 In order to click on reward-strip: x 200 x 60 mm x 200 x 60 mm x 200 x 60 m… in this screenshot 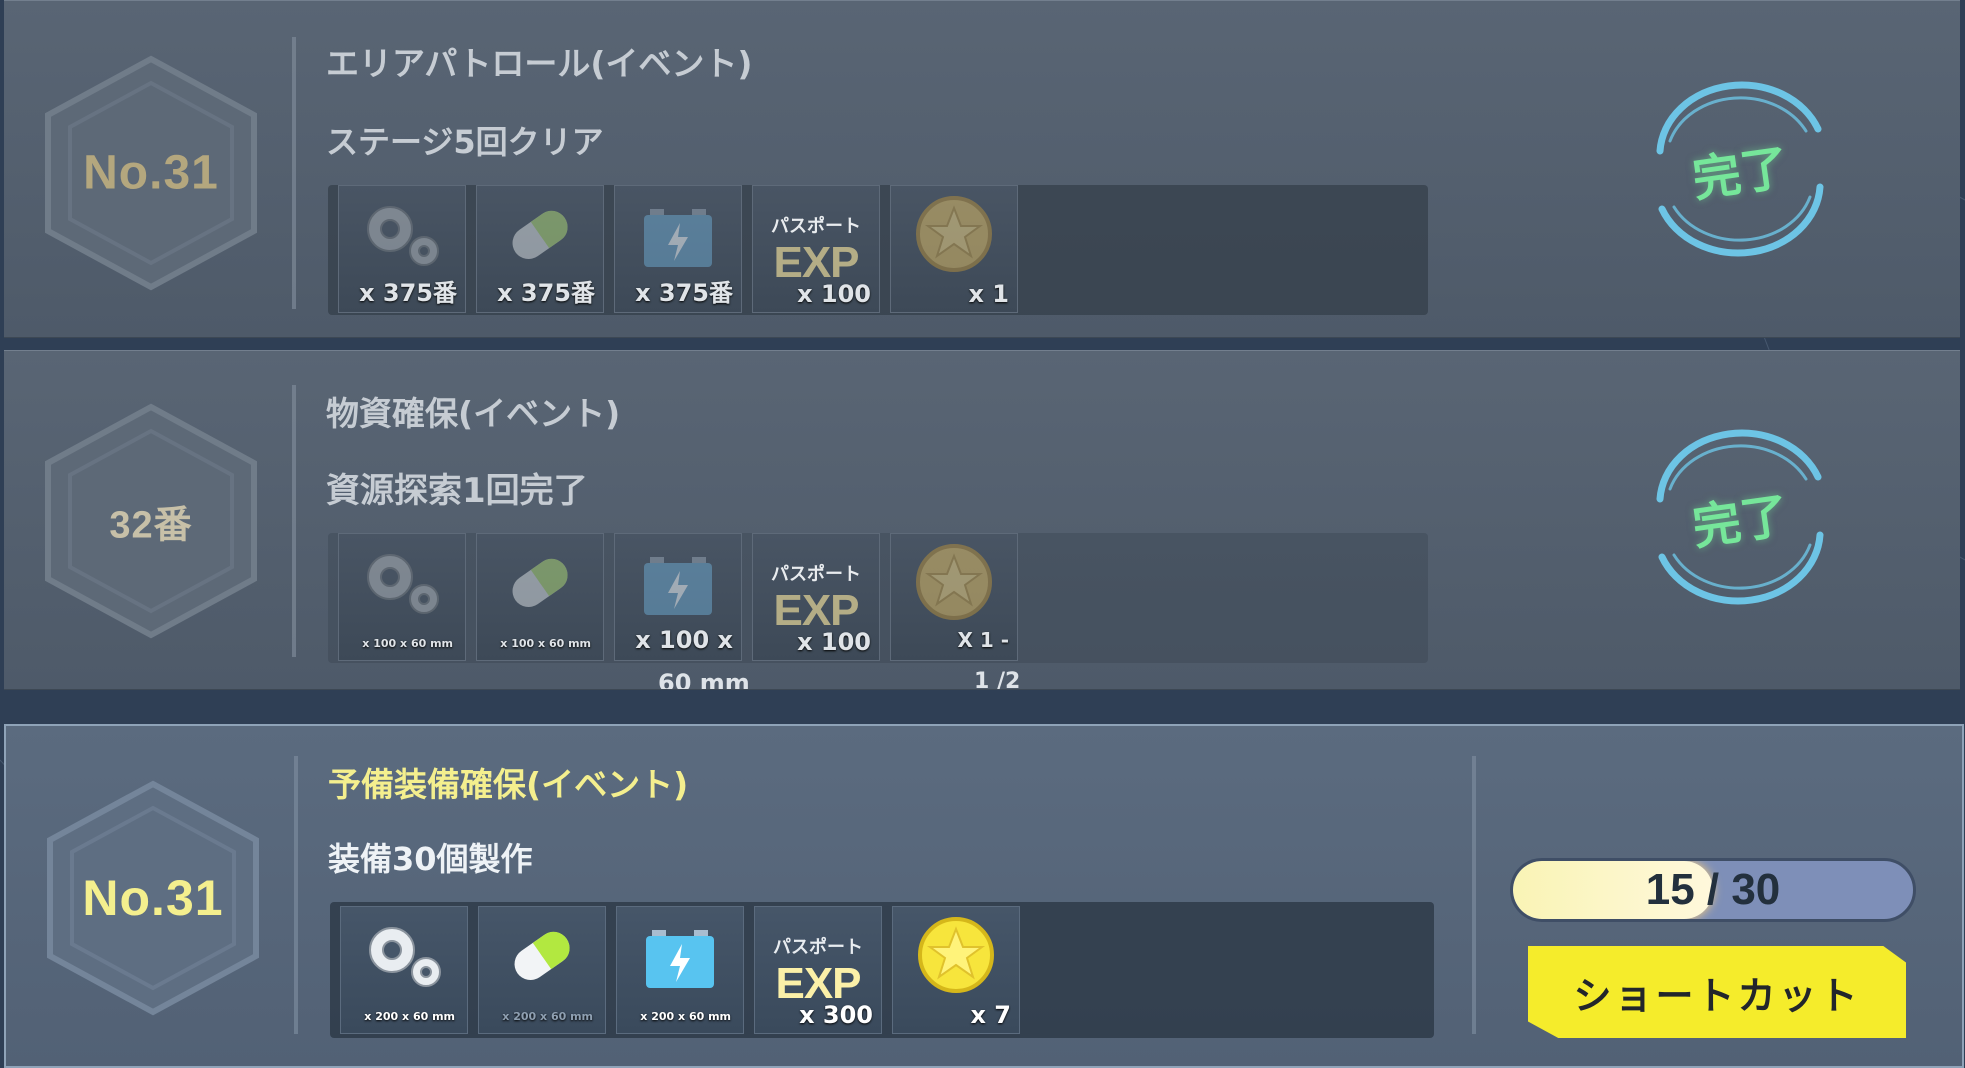, I will do `click(882, 970)`.